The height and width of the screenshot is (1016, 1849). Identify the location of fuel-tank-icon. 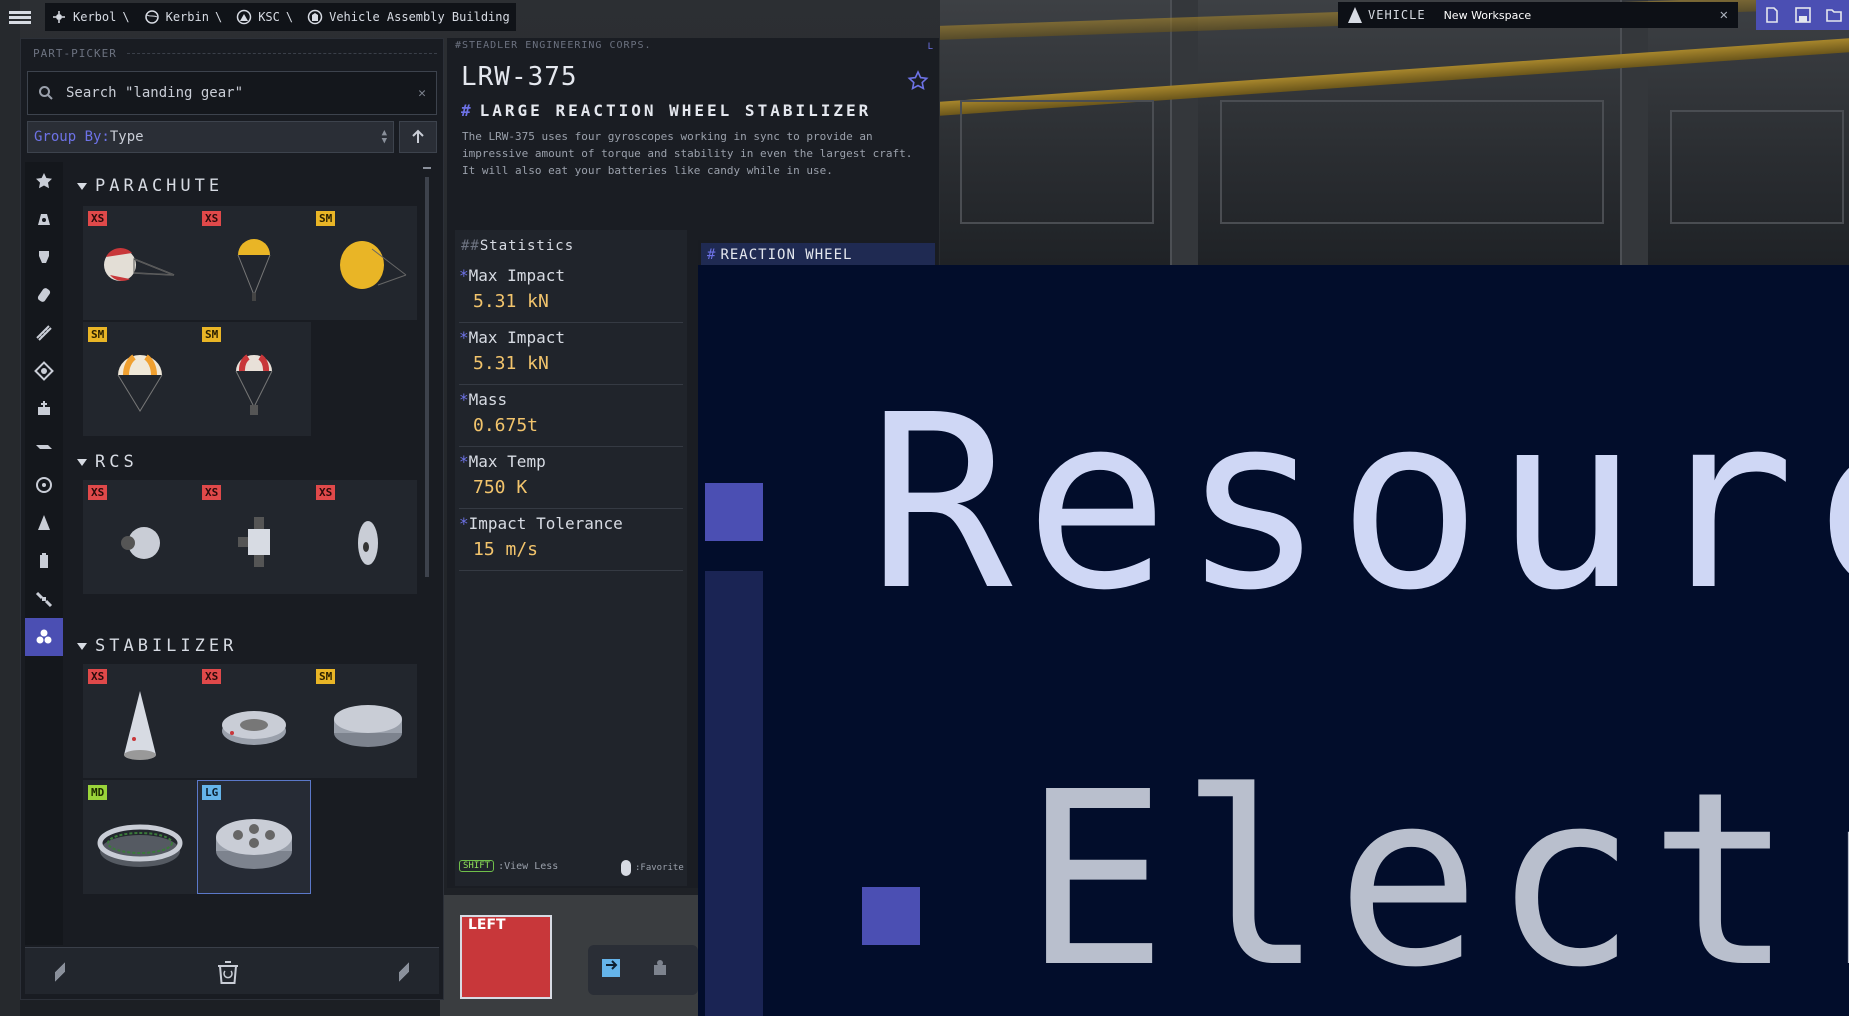
(44, 295).